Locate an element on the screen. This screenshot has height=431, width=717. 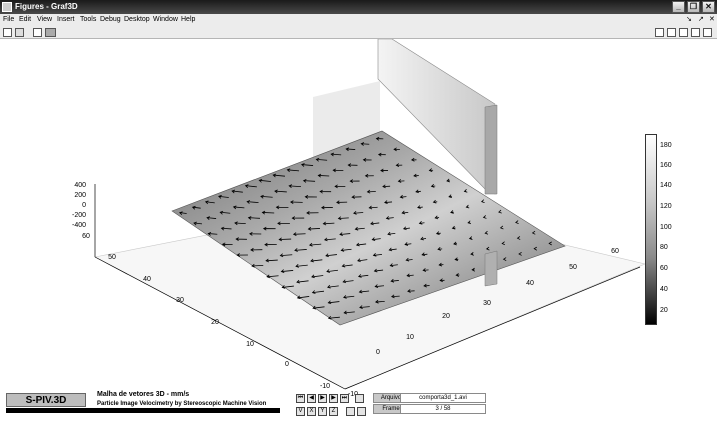
menu-file: File is located at coordinates (8, 20).